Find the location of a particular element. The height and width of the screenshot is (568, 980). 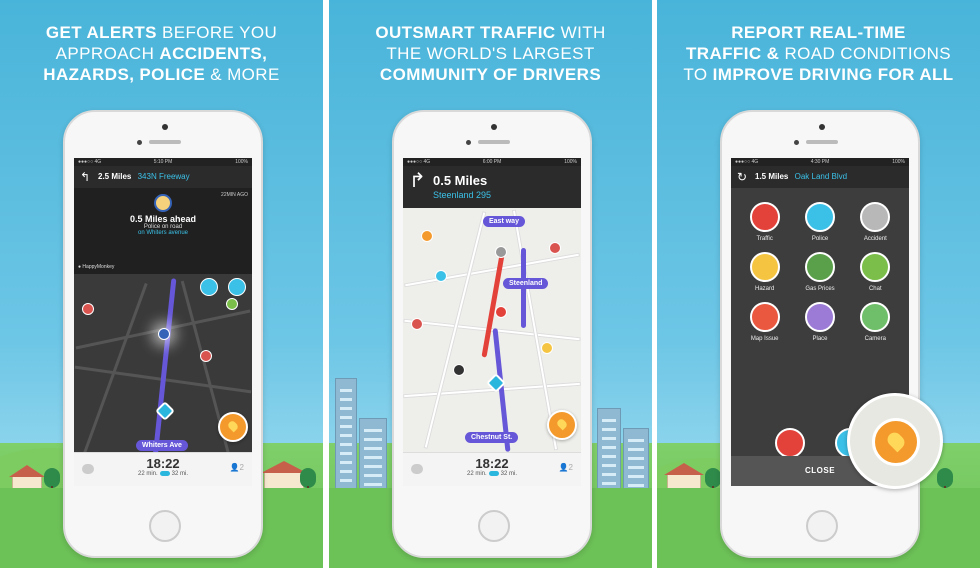

alert-title: 0.5 Miles ahead is located at coordinates (163, 219).